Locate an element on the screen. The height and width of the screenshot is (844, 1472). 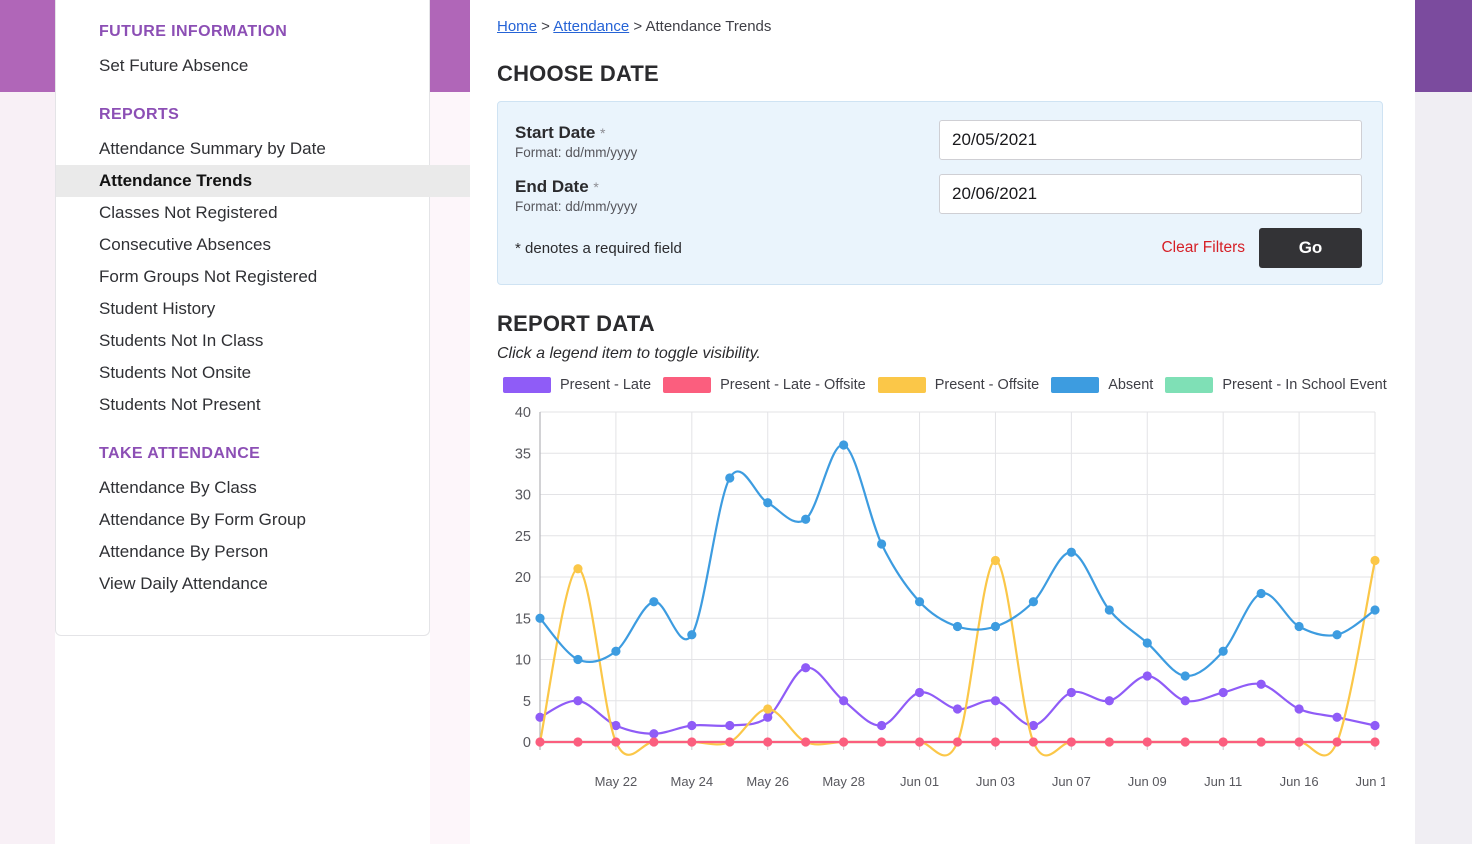
go-button: Go is located at coordinates (1310, 248).